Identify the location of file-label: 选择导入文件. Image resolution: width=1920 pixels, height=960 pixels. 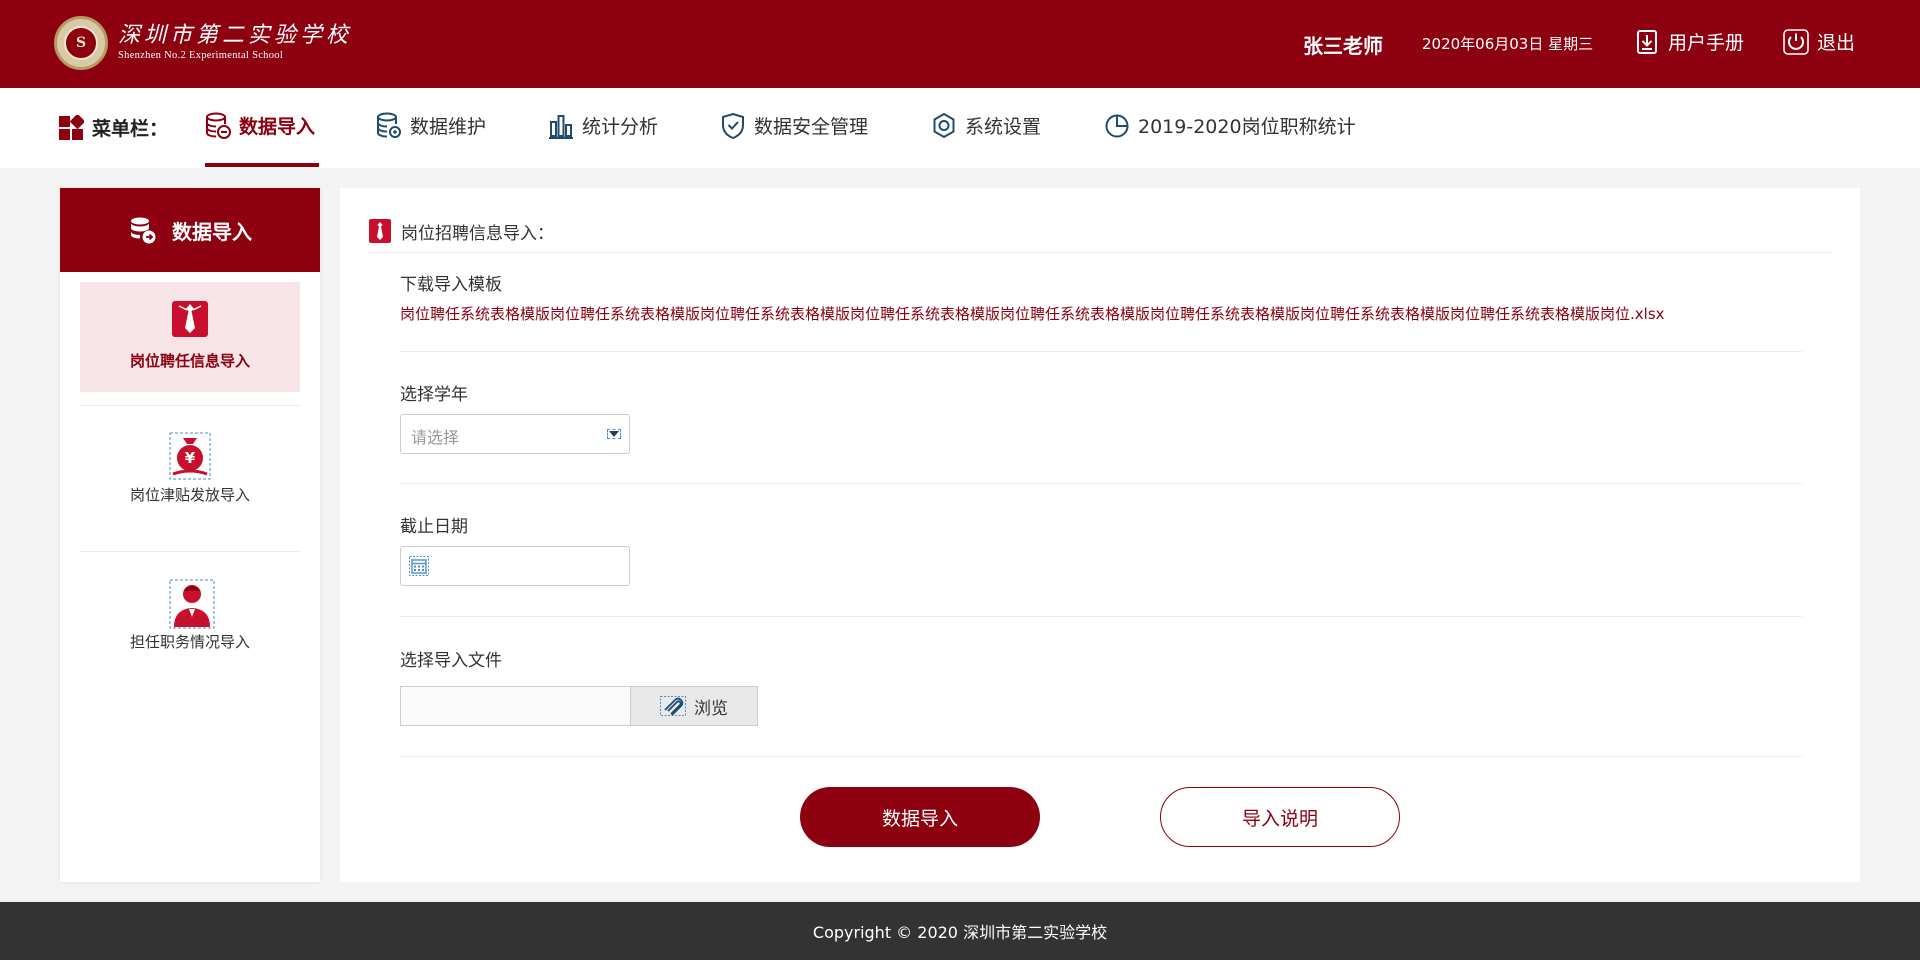
(451, 661).